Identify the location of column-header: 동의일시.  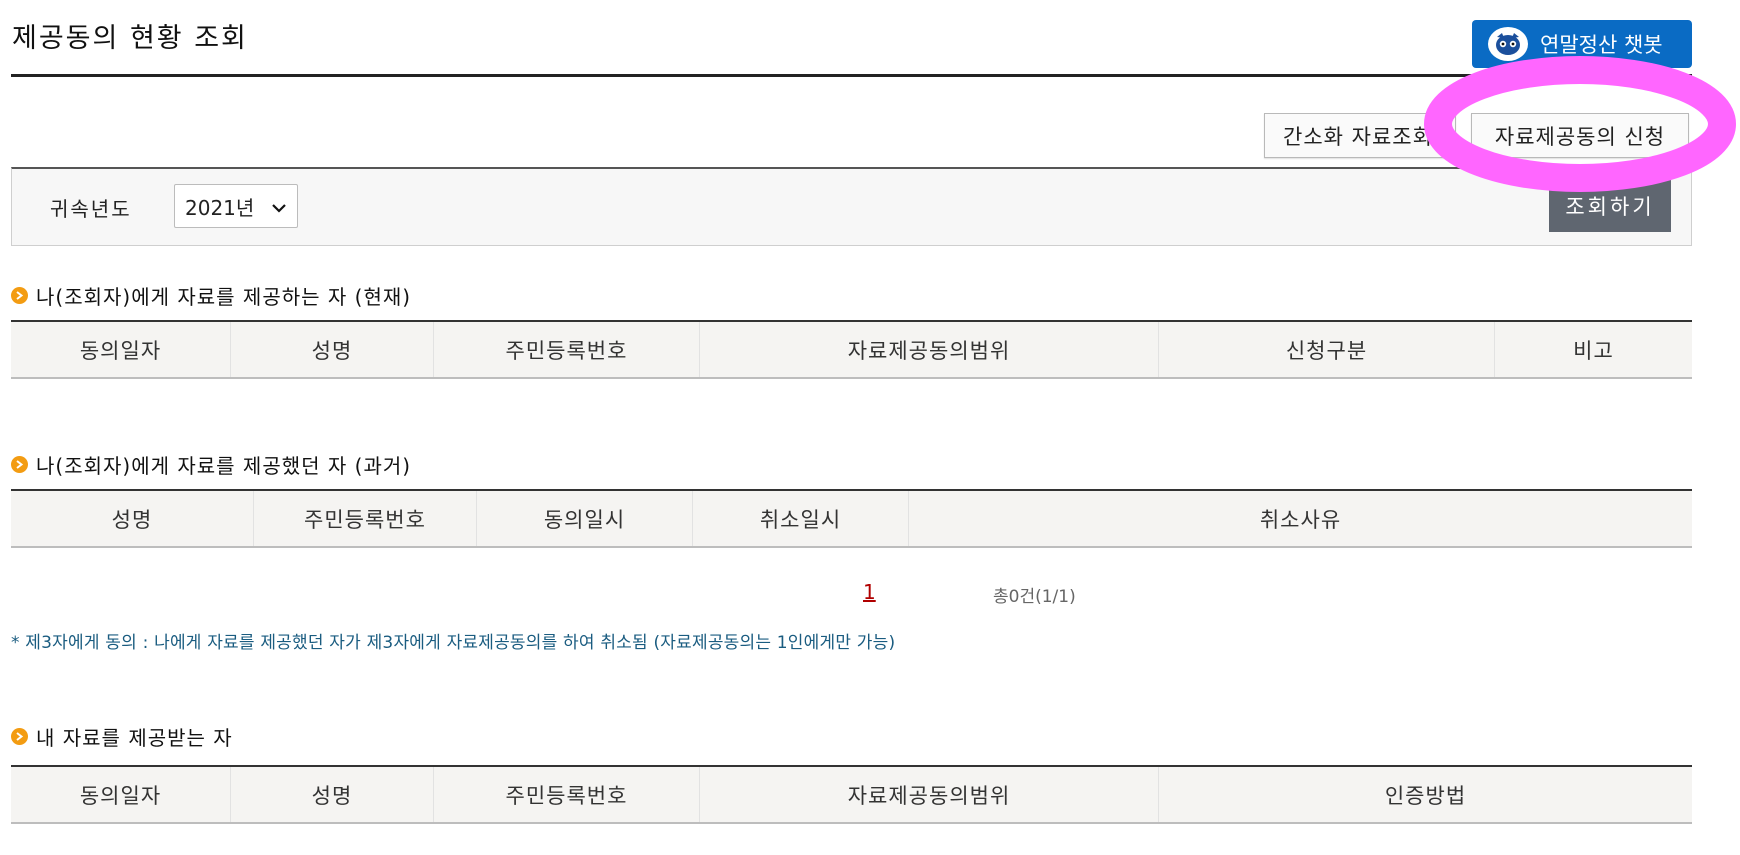
(585, 518).